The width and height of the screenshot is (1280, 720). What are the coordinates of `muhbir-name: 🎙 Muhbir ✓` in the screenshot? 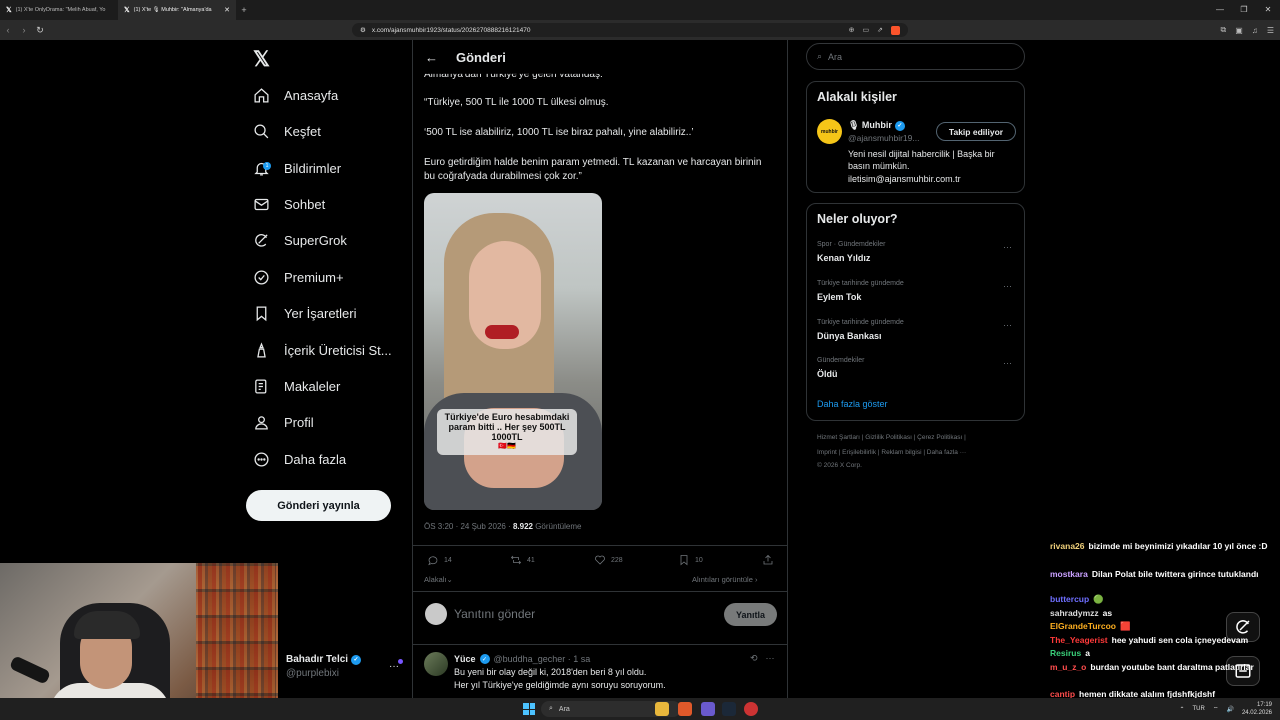 It's located at (876, 125).